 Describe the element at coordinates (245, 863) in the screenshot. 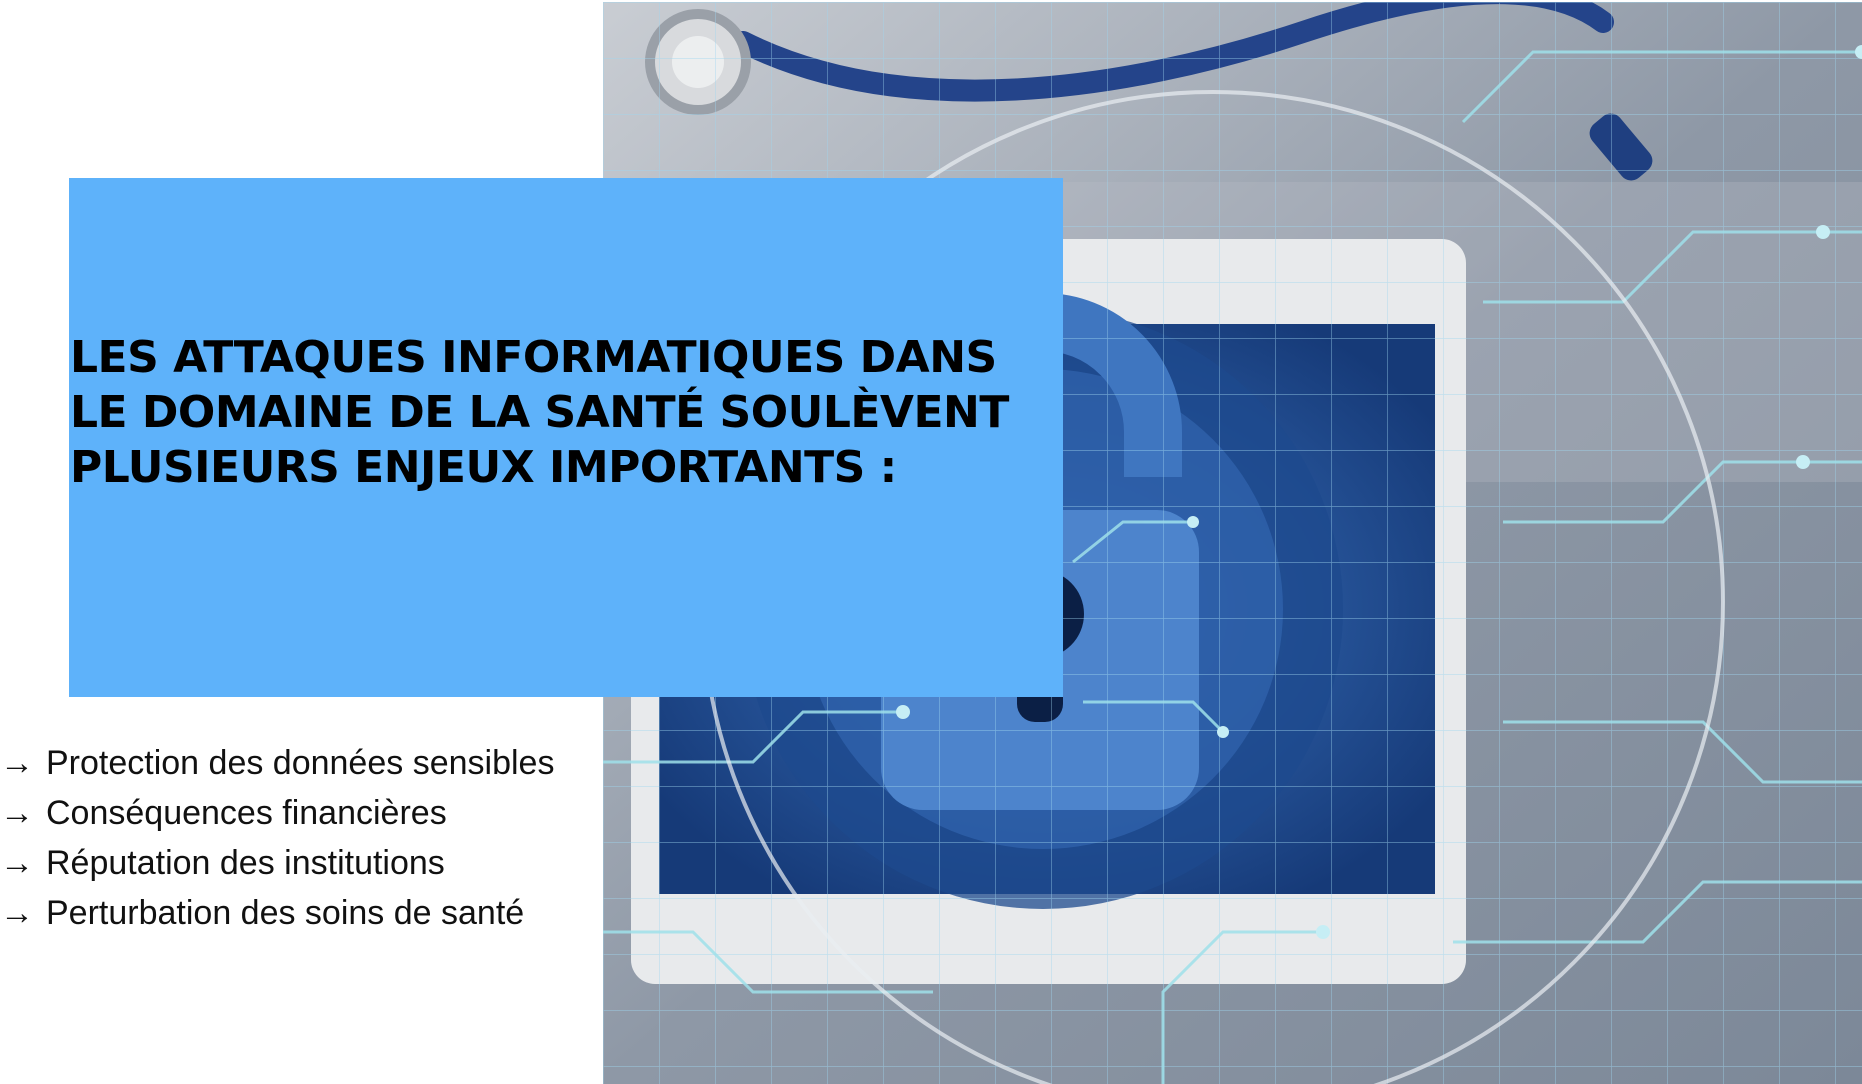

I see `list-item-text: Réputation des institutions` at that location.